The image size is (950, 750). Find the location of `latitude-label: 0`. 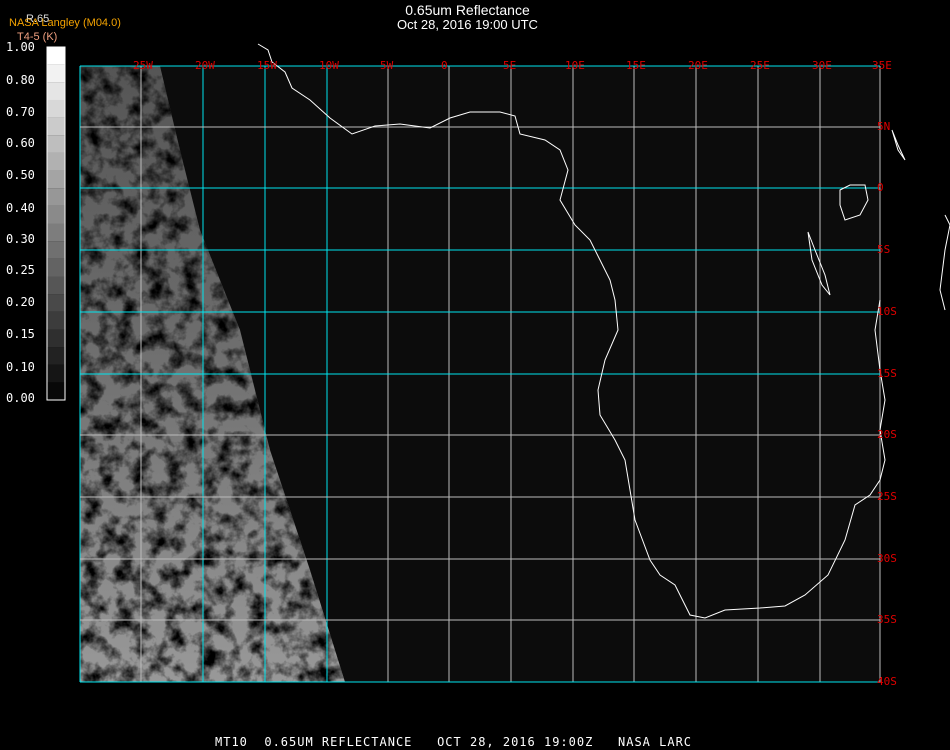

latitude-label: 0 is located at coordinates (880, 187).